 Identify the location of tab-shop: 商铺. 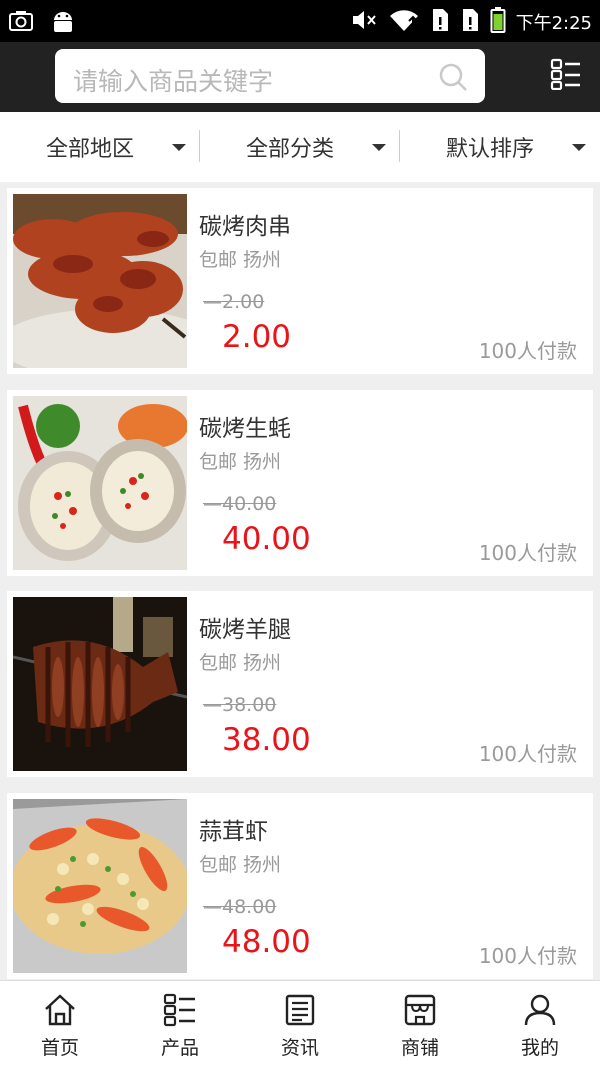
(420, 1024).